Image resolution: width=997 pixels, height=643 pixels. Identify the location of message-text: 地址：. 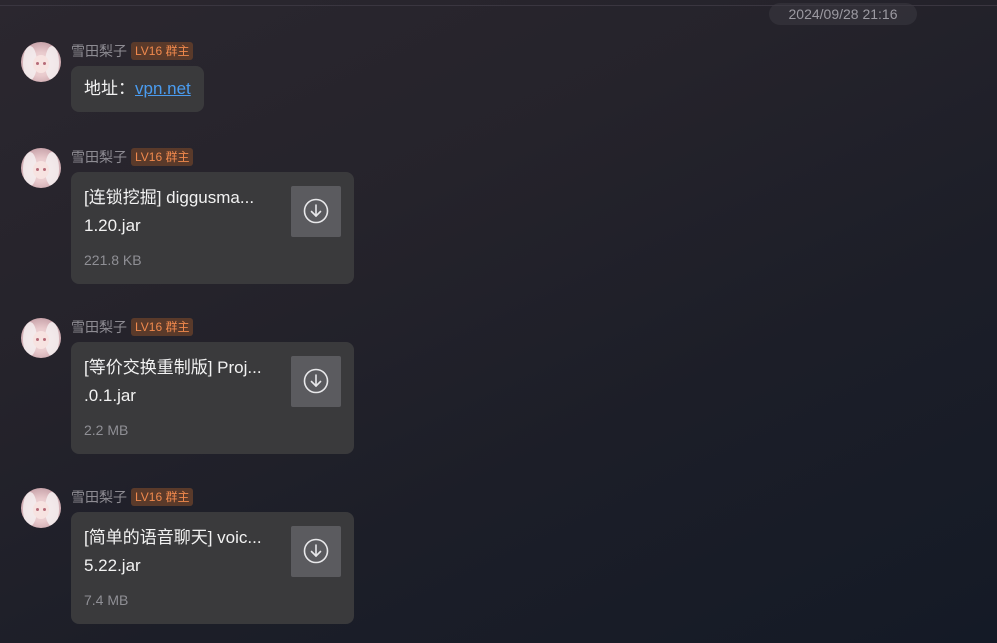
(109, 88).